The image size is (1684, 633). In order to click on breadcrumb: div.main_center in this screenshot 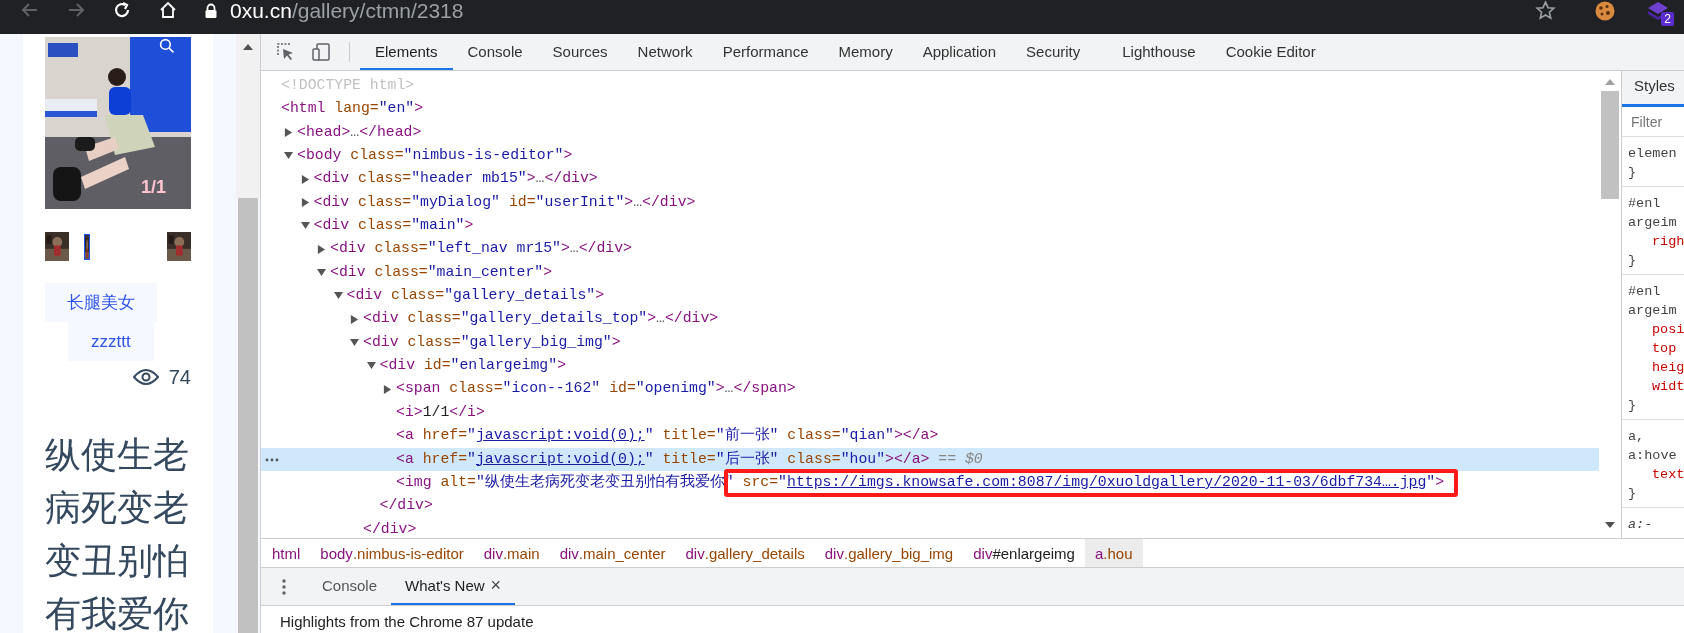, I will do `click(612, 553)`.